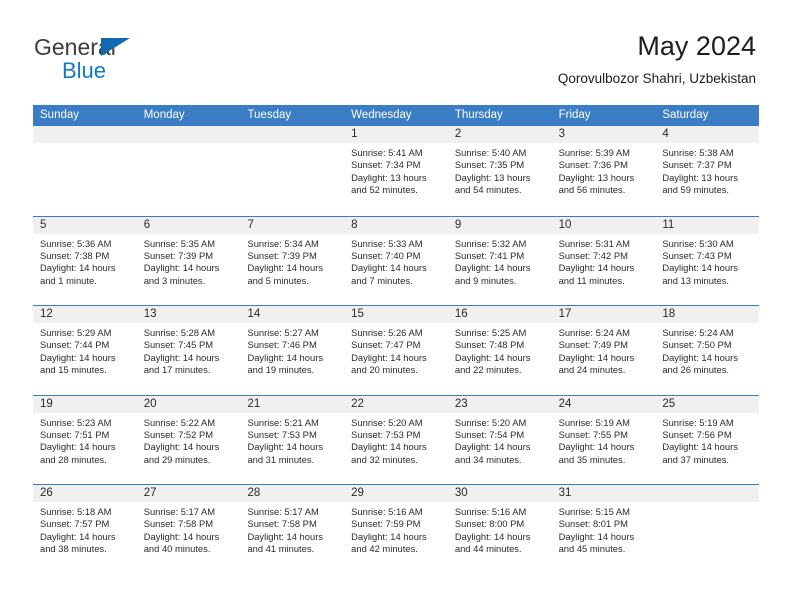 This screenshot has width=792, height=612. What do you see at coordinates (174, 280) in the screenshot?
I see `day-detail-line: and 3 minutes.` at bounding box center [174, 280].